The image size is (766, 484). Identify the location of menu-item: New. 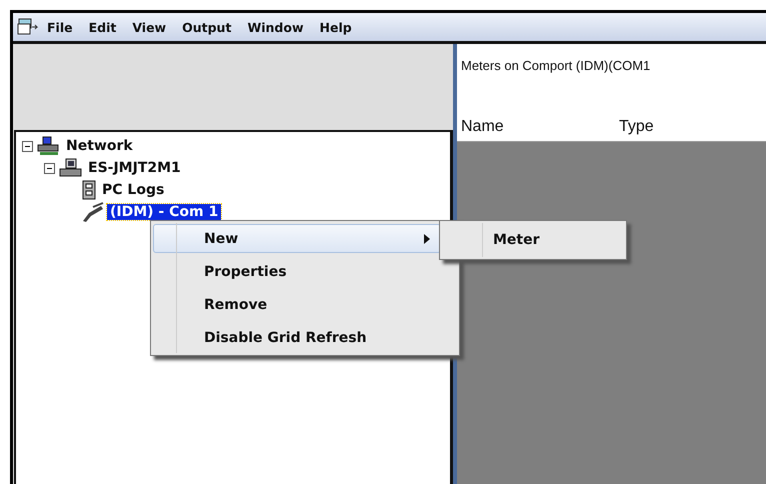
(297, 238).